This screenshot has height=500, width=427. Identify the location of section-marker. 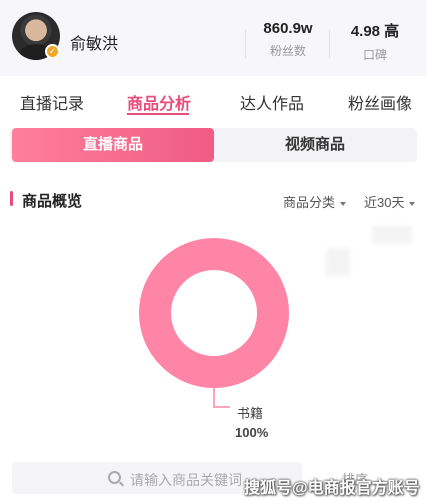
(11, 198).